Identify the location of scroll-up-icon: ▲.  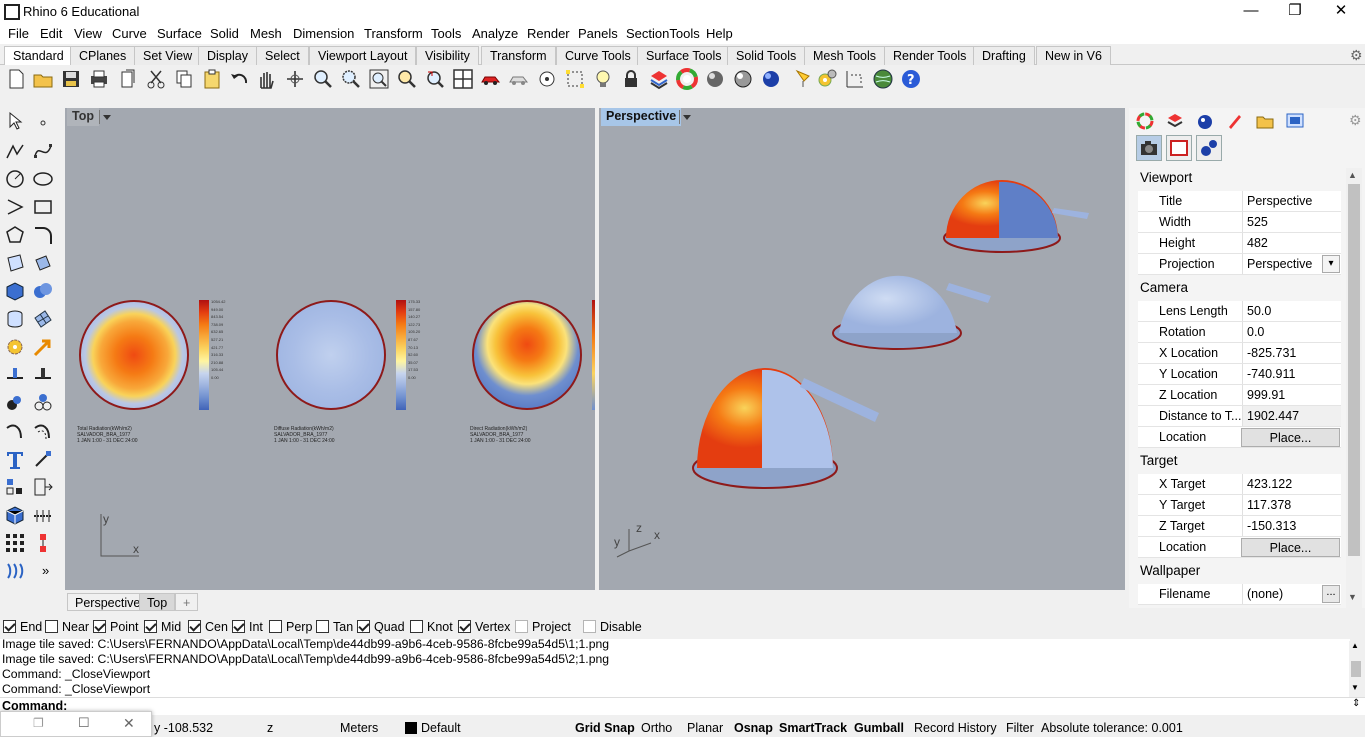
(1352, 175).